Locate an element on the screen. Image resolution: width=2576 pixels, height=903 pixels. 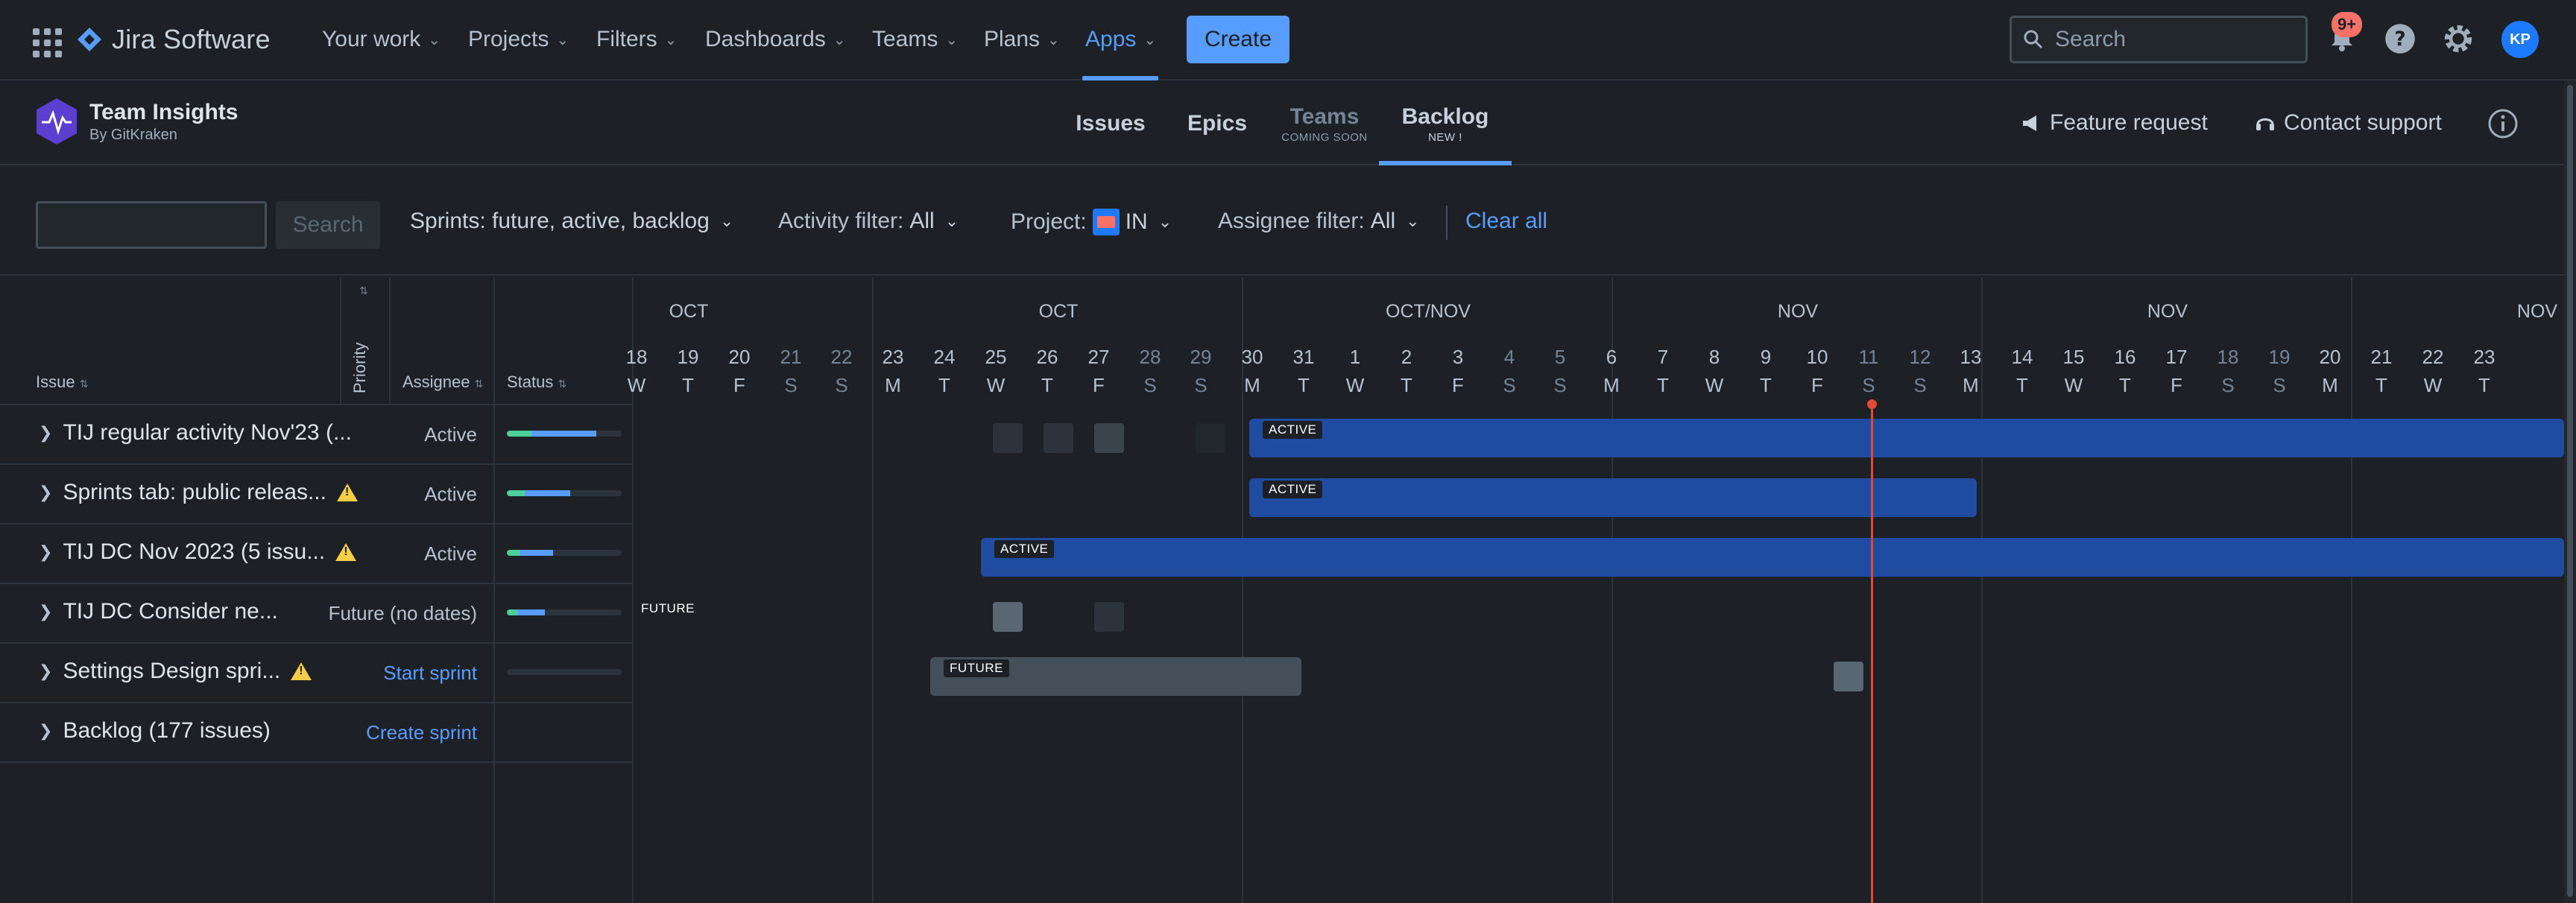
sprint-state-tag: ACTIVE is located at coordinates (1024, 549).